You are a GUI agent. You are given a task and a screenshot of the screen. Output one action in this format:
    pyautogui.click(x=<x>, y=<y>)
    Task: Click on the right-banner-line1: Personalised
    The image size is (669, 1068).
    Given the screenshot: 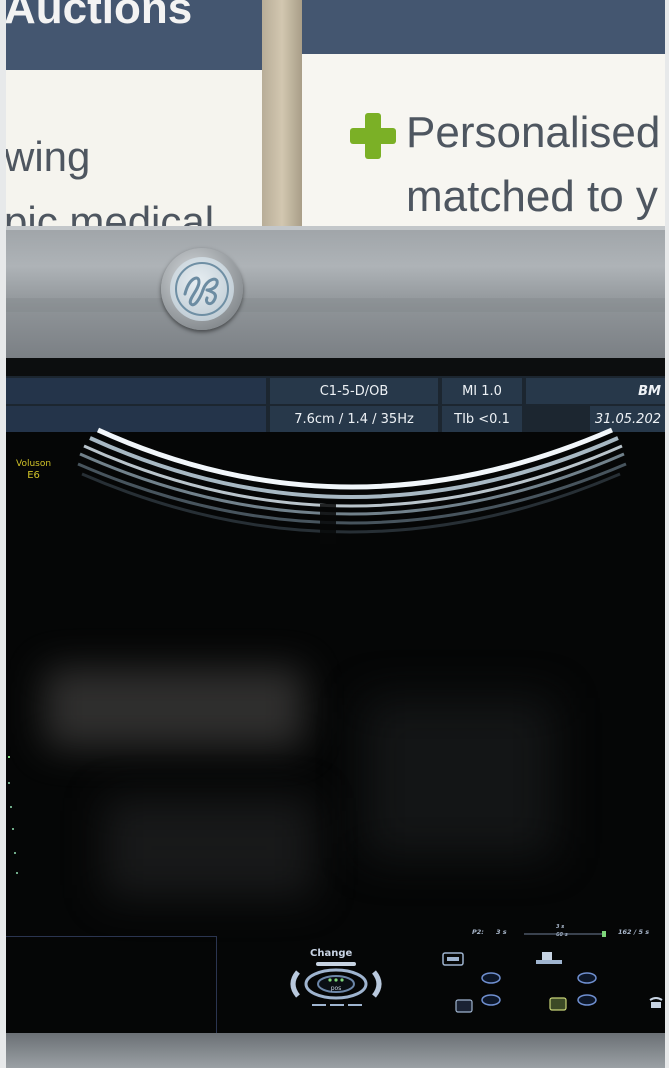 What is the action you would take?
    pyautogui.click(x=533, y=132)
    